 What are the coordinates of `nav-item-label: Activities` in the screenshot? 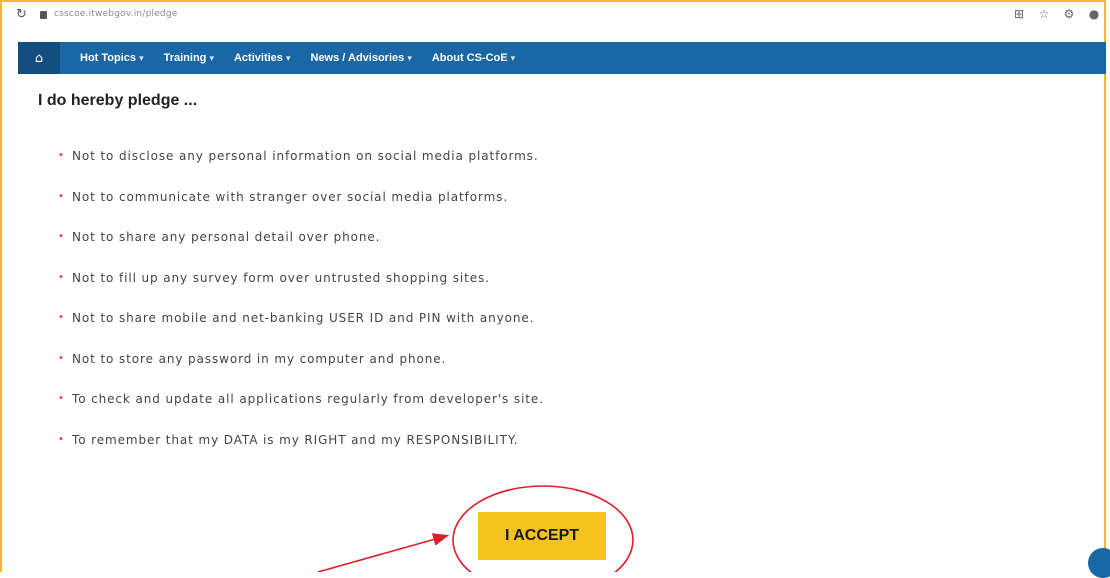 It's located at (258, 58).